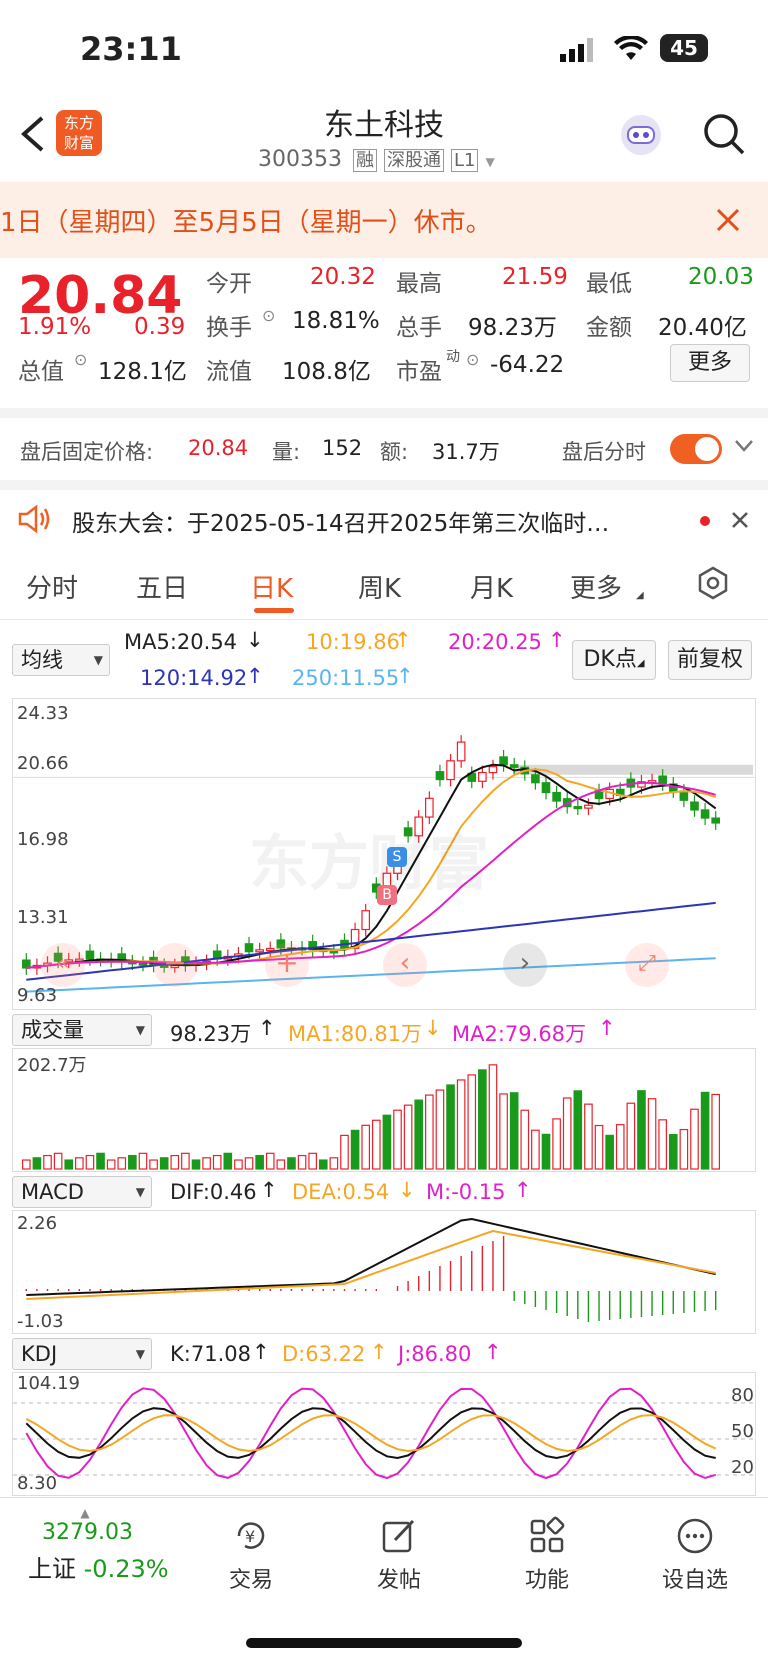  I want to click on afterhours-label: 盘后固定价格:, so click(87, 452).